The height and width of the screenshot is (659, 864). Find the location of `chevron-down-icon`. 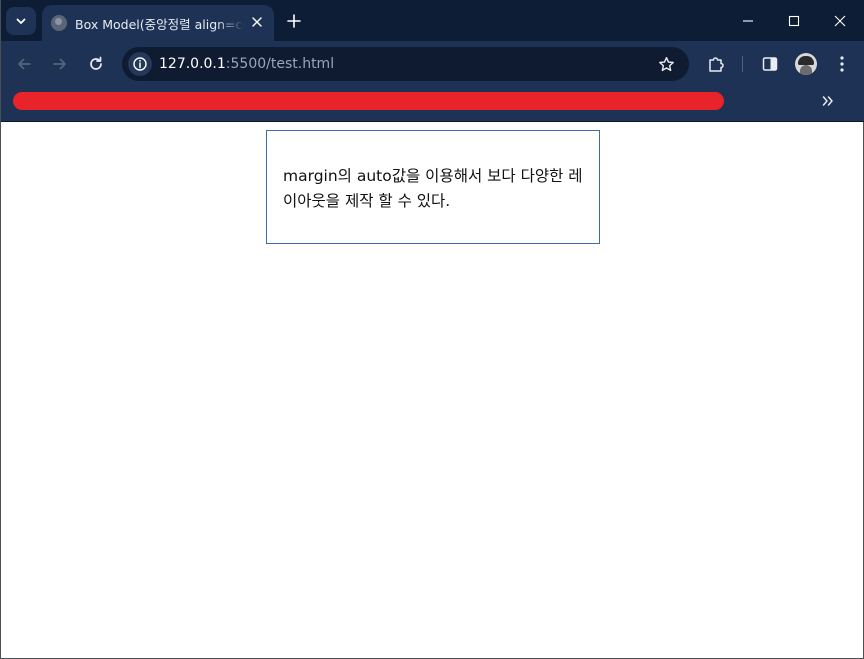

chevron-down-icon is located at coordinates (21, 21).